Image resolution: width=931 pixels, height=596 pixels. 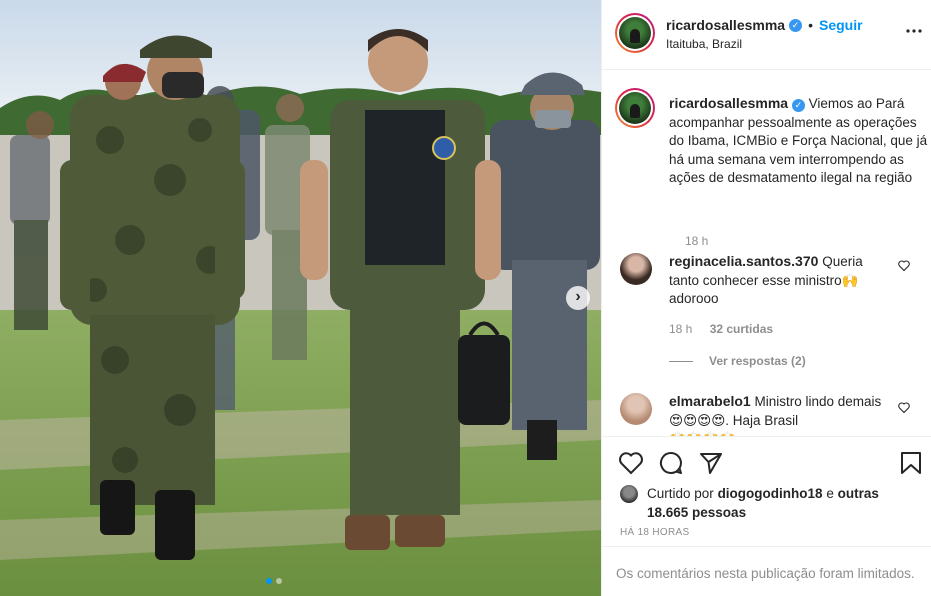 I want to click on comment-timestamp: 18 h, so click(x=680, y=329).